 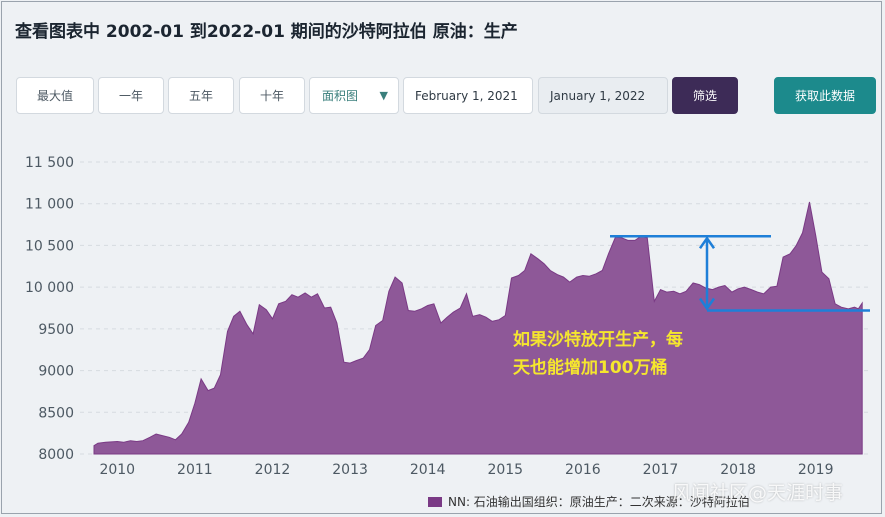 What do you see at coordinates (816, 470) in the screenshot?
I see `x-tick-label: 2019` at bounding box center [816, 470].